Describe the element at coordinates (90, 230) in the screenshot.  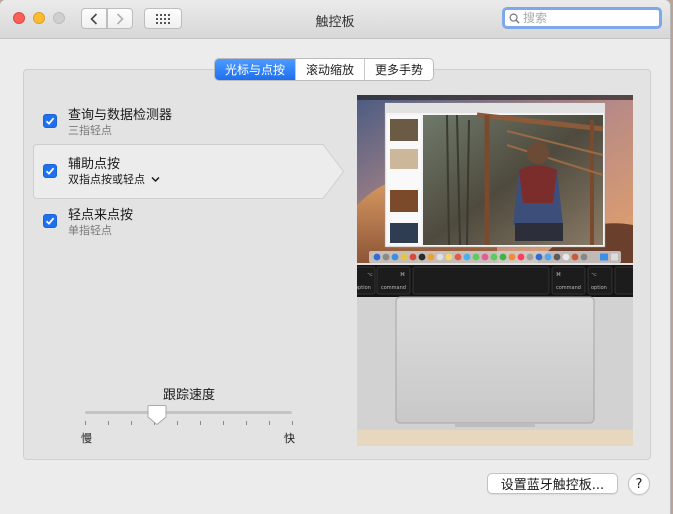
I see `option-subtitle: 单指轻点` at that location.